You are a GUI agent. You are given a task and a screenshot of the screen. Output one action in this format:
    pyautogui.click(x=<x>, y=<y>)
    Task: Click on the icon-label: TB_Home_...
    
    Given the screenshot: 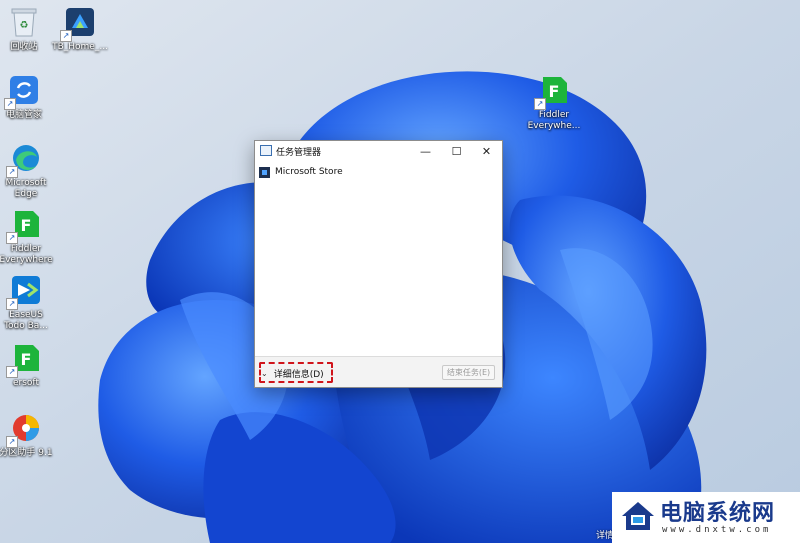 What is the action you would take?
    pyautogui.click(x=80, y=47)
    